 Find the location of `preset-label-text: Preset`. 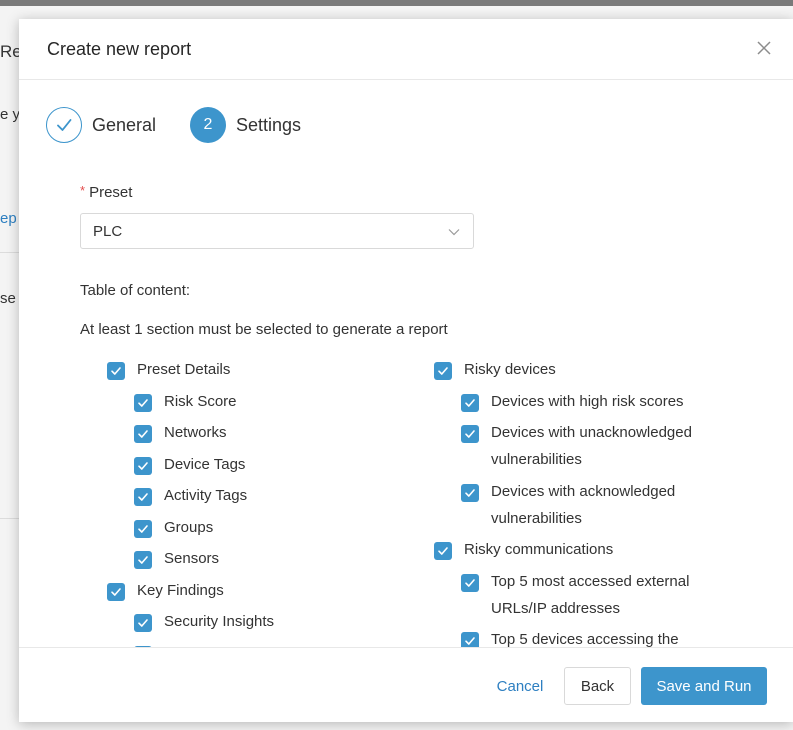

preset-label-text: Preset is located at coordinates (111, 192).